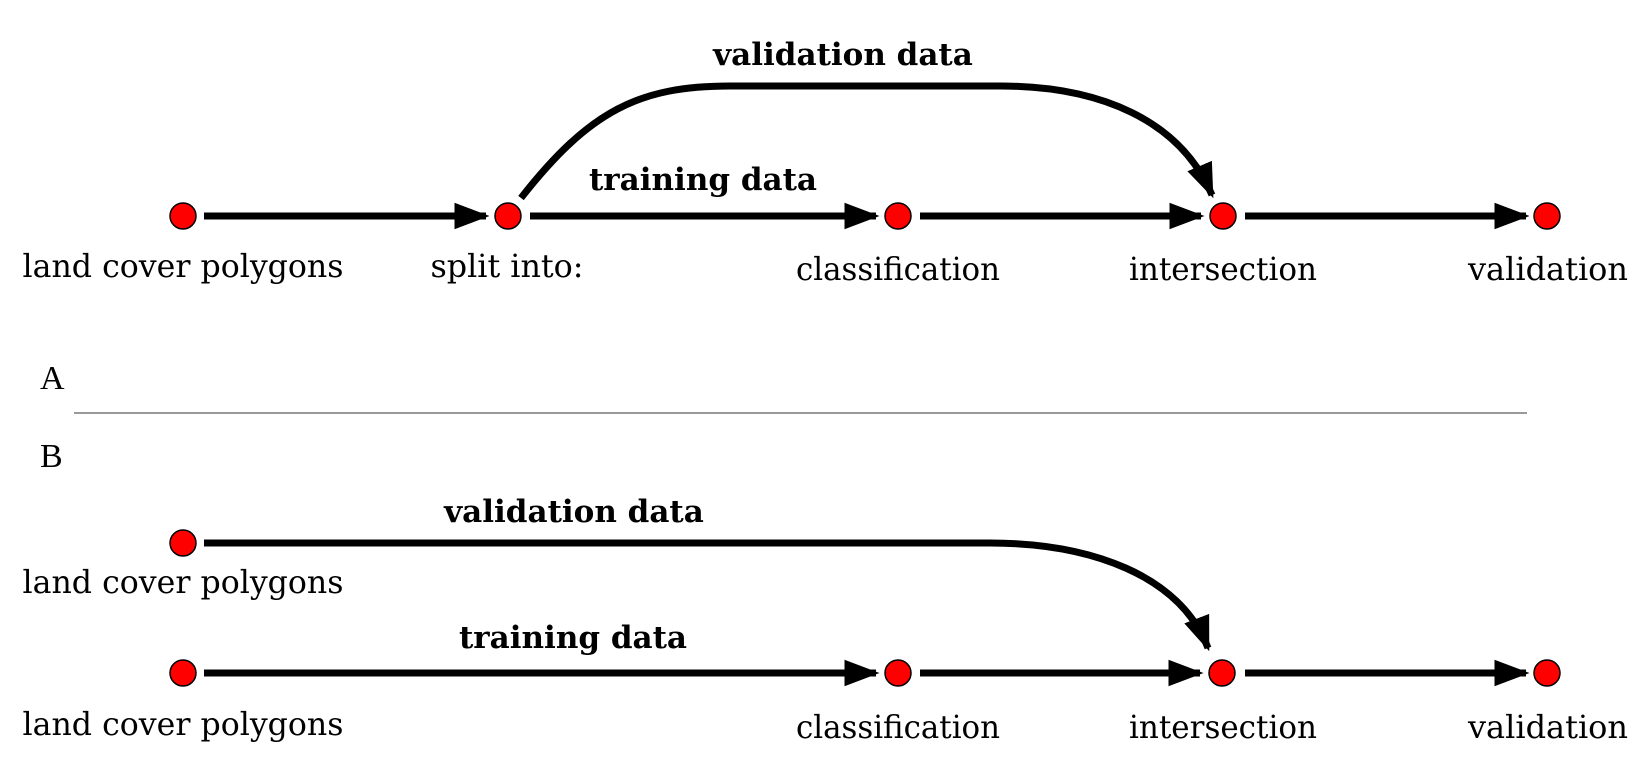  I want to click on panel-label-b: B, so click(51, 456).